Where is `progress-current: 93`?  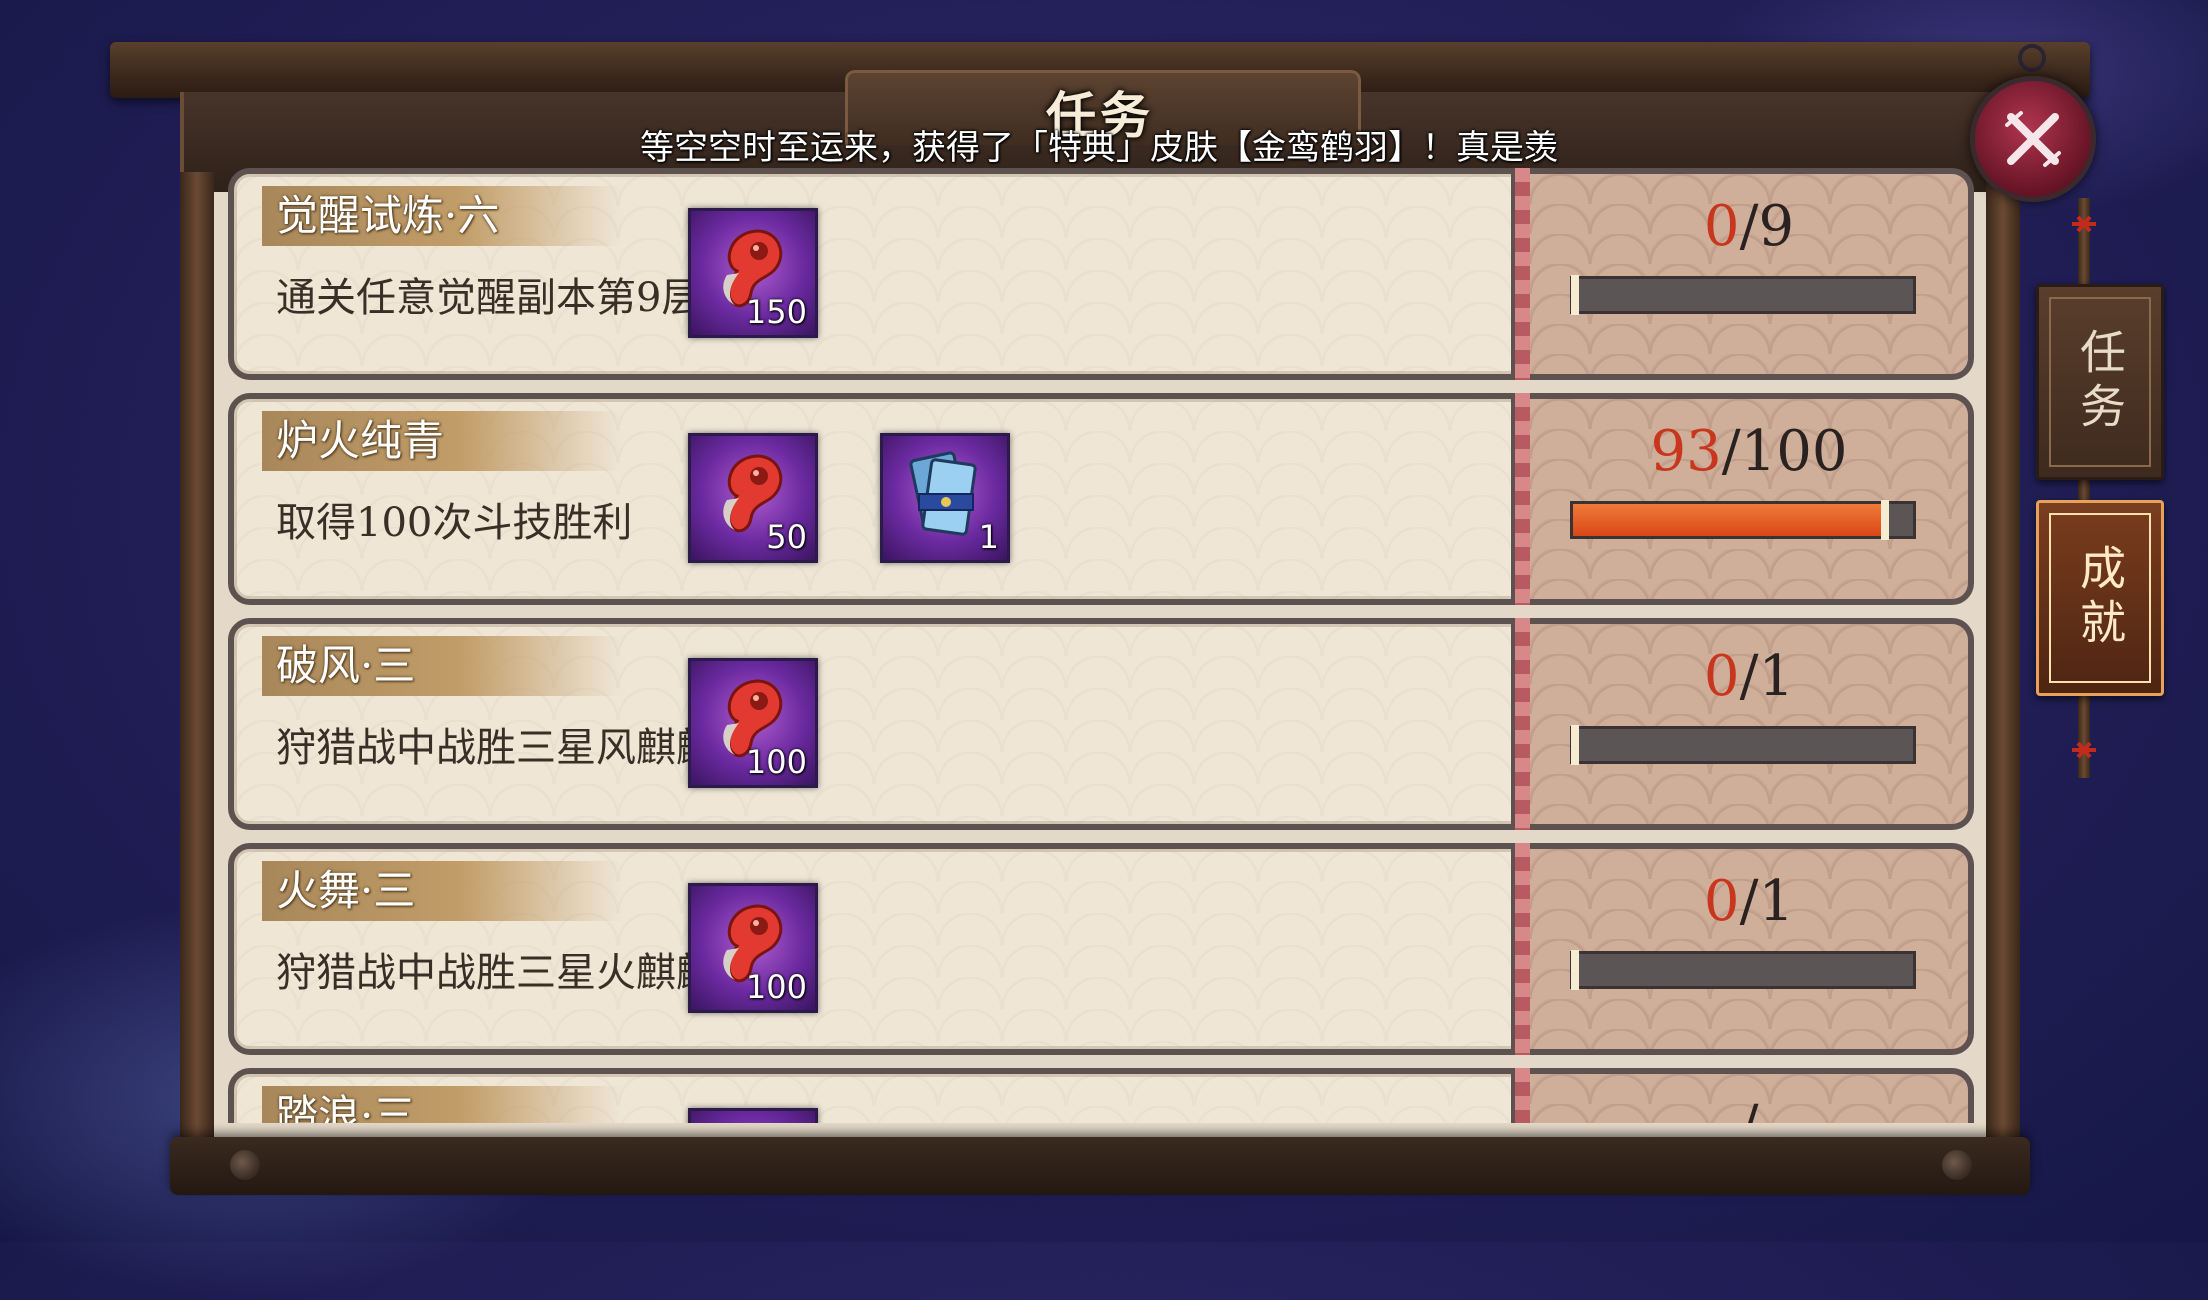 progress-current: 93 is located at coordinates (1686, 451).